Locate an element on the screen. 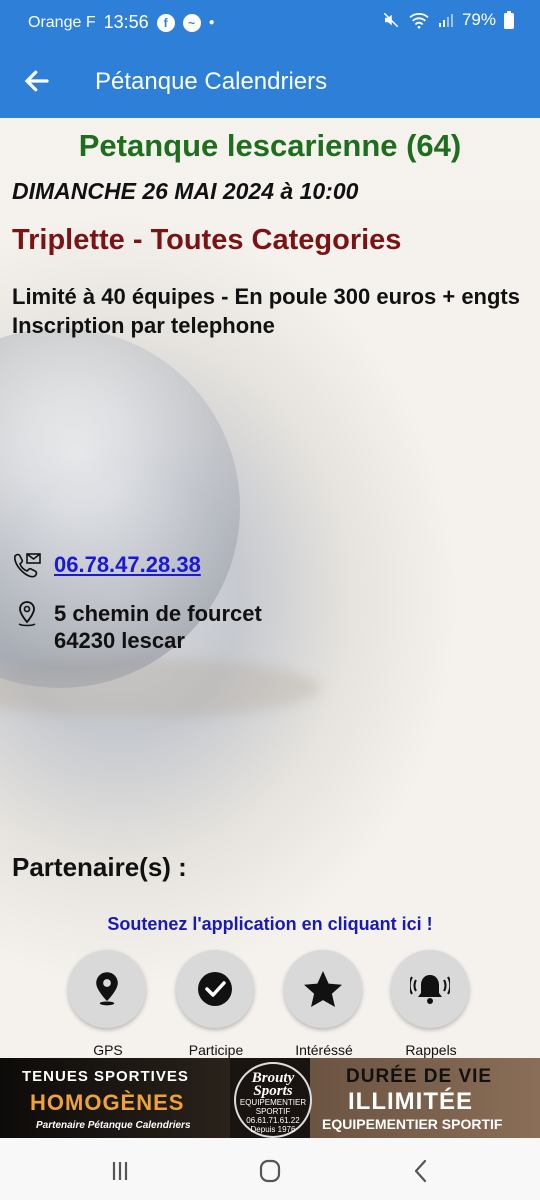 Image resolution: width=540 pixels, height=1200 pixels. phone-row: 06.78.47.28.38 is located at coordinates (106, 565).